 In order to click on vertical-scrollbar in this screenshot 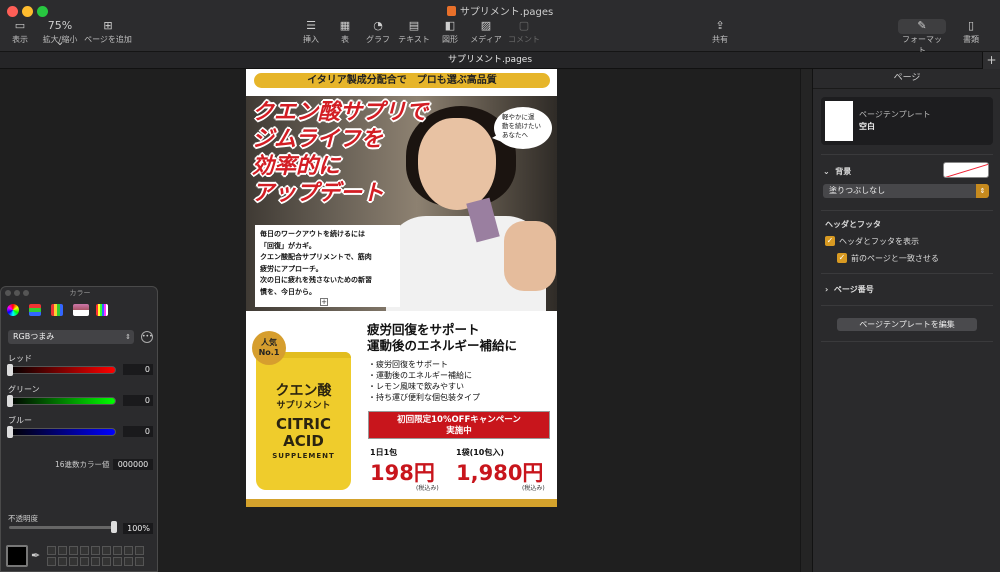, I will do `click(806, 320)`.